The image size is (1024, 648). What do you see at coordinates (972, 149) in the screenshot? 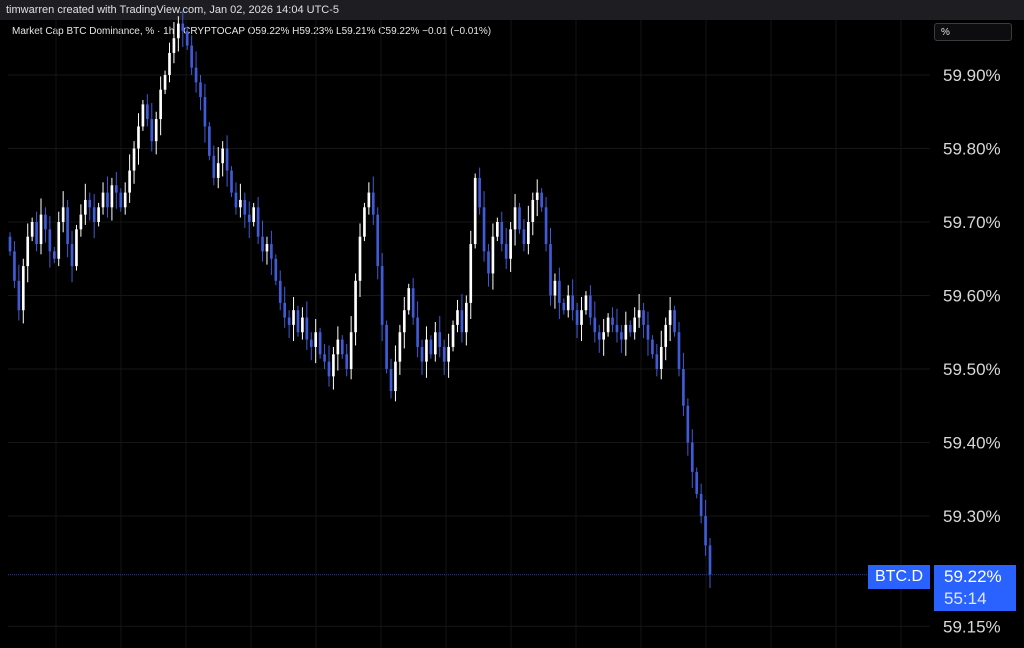
I see `y-tick-label: 59.80%` at bounding box center [972, 149].